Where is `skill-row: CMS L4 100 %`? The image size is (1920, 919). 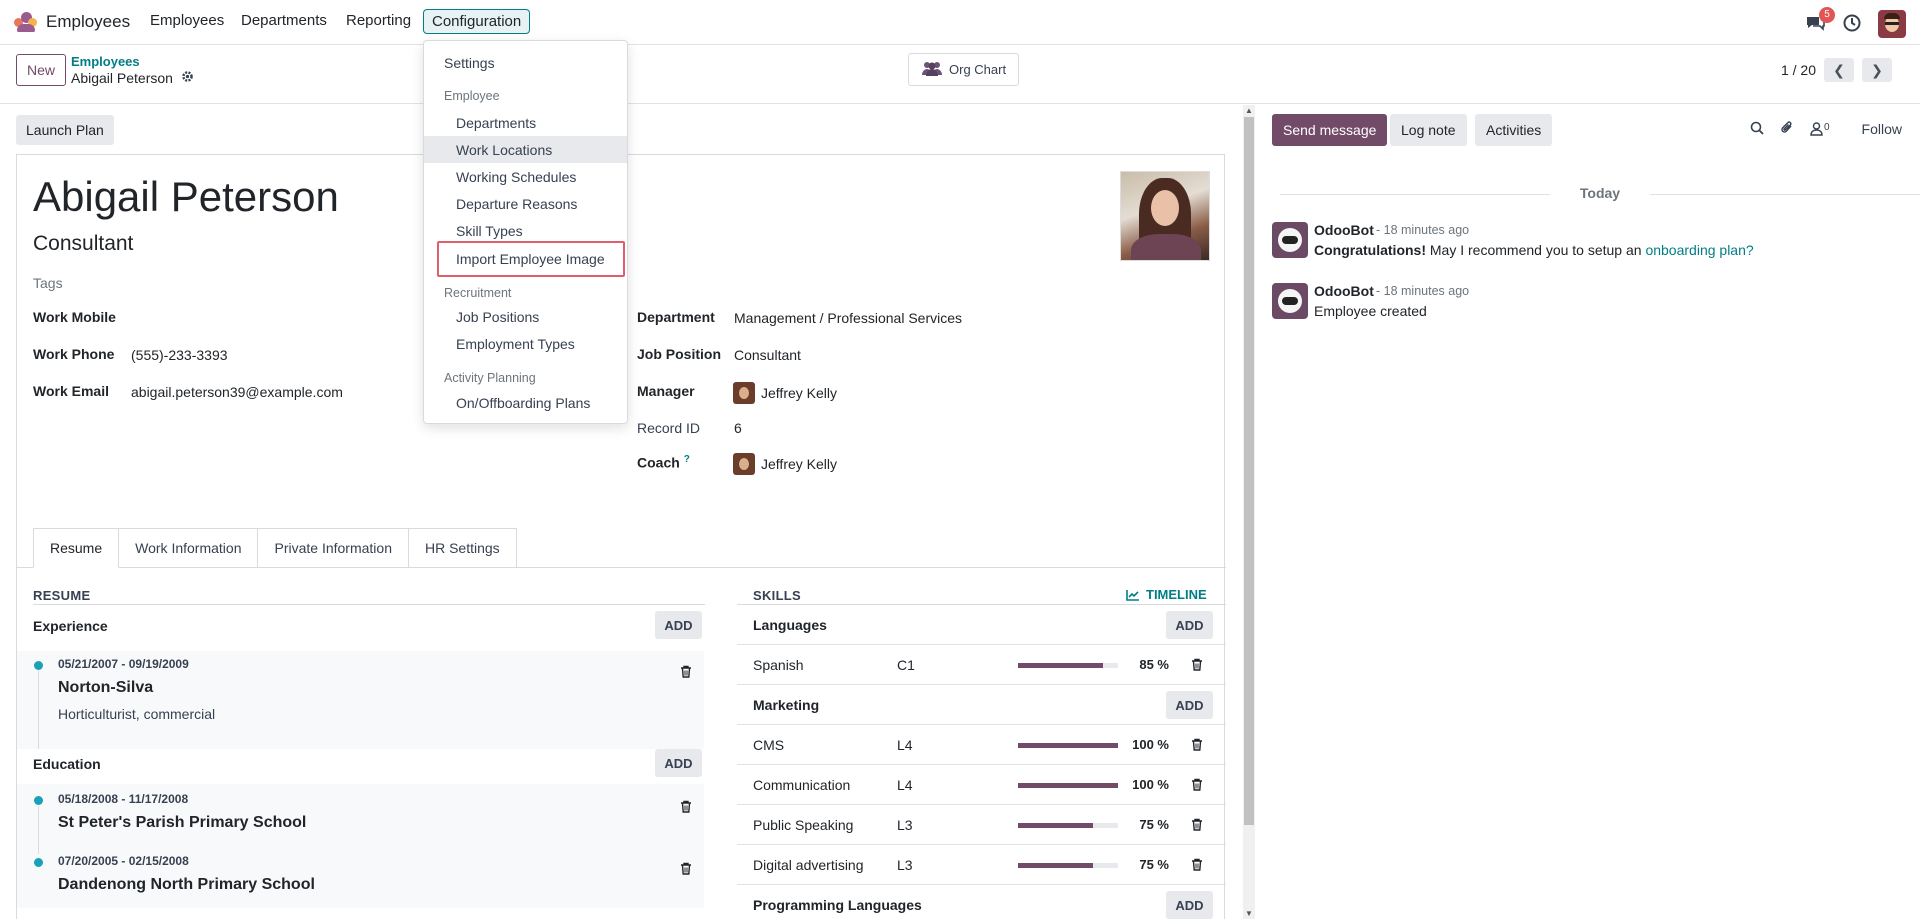
skill-row: CMS L4 100 % is located at coordinates (981, 745).